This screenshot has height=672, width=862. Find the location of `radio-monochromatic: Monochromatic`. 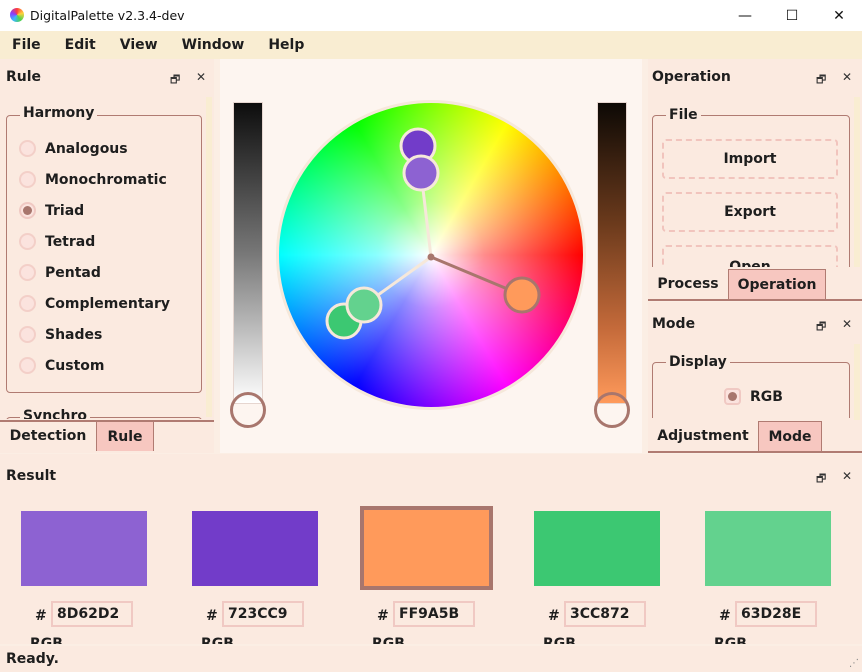

radio-monochromatic: Monochromatic is located at coordinates (93, 179).